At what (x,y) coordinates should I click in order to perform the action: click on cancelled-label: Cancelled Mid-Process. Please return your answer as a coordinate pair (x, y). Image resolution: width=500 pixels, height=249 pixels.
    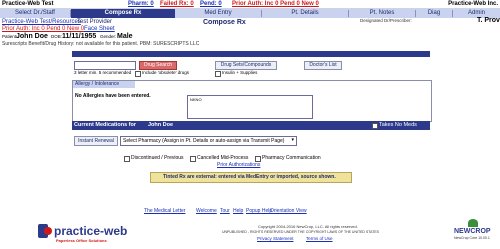
    Looking at the image, I should click on (223, 158).